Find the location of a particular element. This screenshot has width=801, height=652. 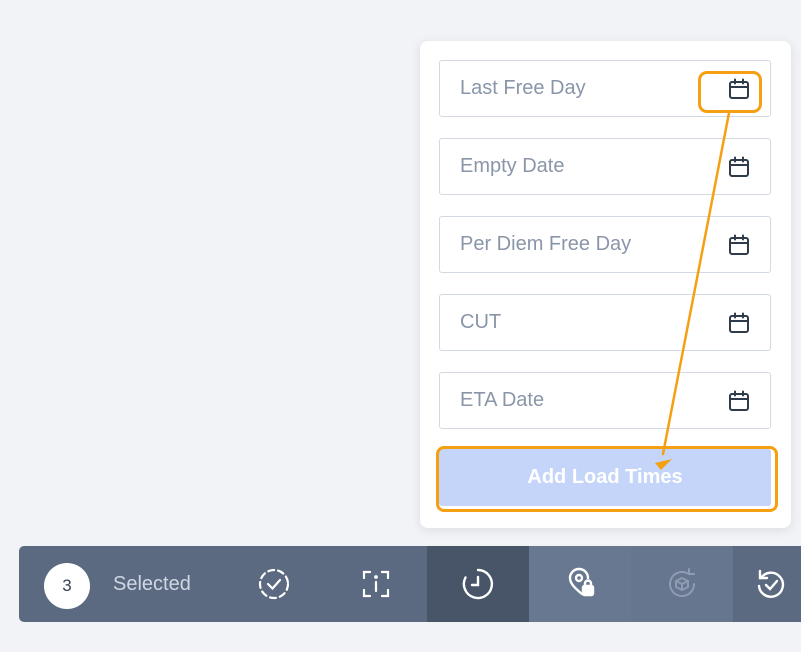

empty-date-field: Empty Date is located at coordinates (605, 166).